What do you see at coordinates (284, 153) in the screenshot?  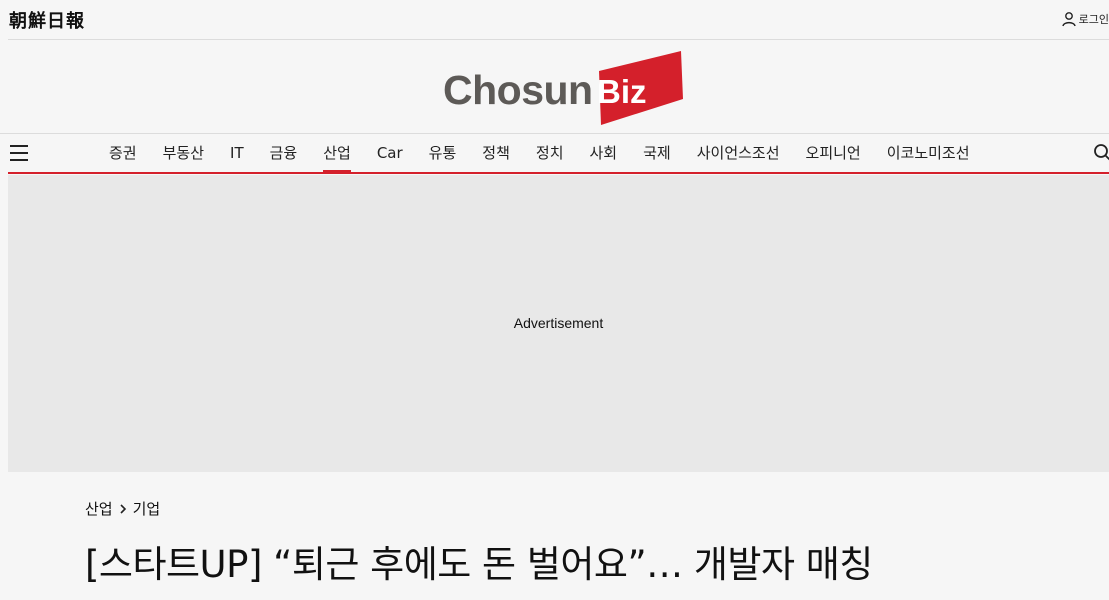 I see `nav-item-finance: 금융` at bounding box center [284, 153].